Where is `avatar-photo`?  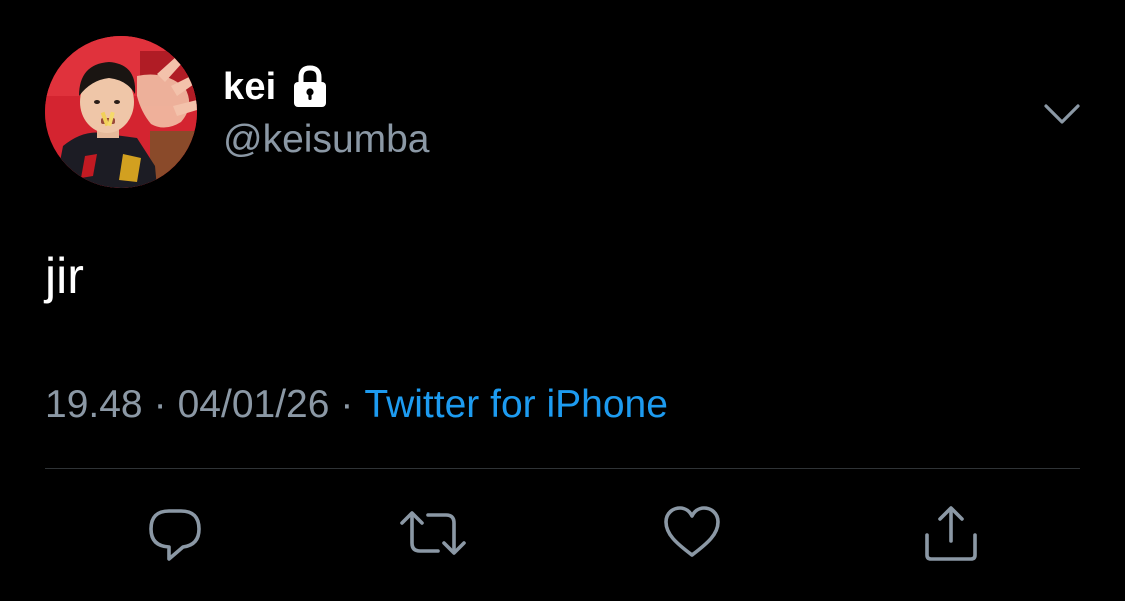
avatar-photo is located at coordinates (121, 112).